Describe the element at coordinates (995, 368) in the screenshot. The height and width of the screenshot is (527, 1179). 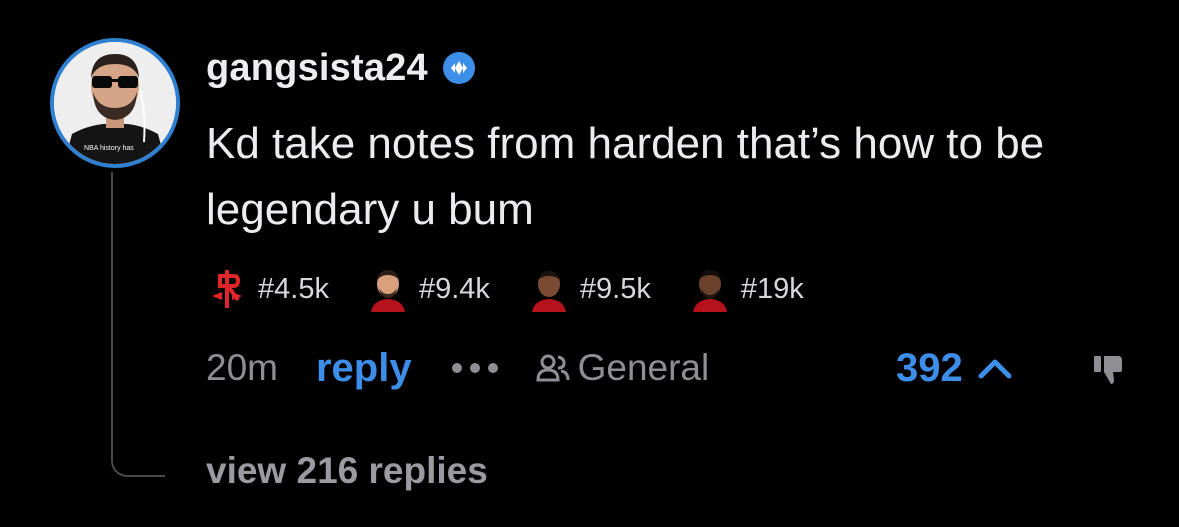
I see `chevron-up-icon` at that location.